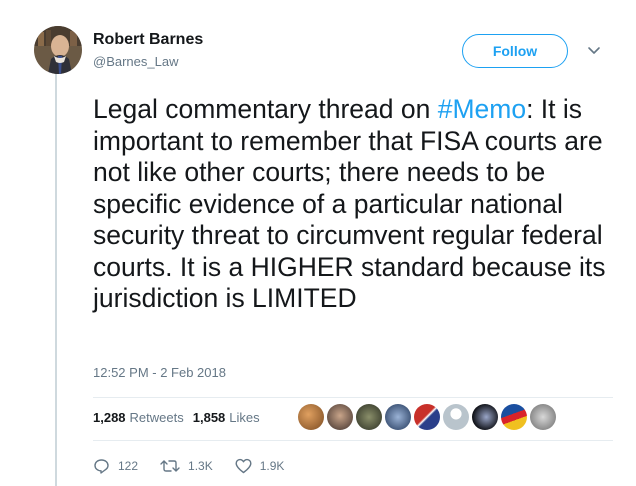 Image resolution: width=636 pixels, height=486 pixels. I want to click on retweet-count: 1.3K, so click(200, 466).